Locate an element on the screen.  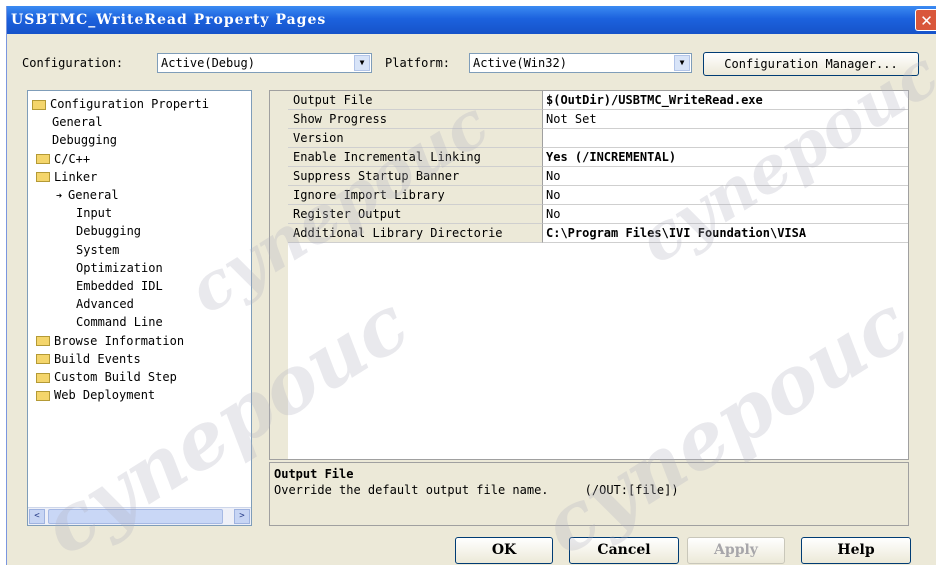
property-row: Suppress Startup Banner No is located at coordinates (598, 176).